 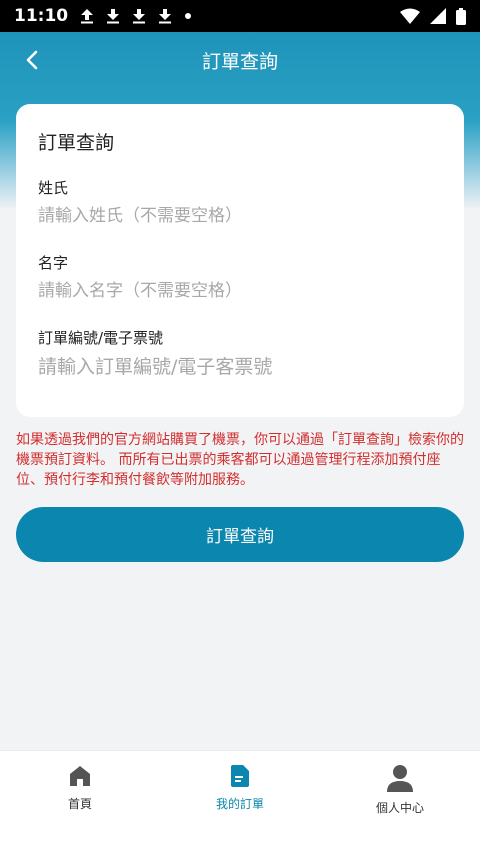 I want to click on surname-field: 姓氏, so click(x=240, y=201).